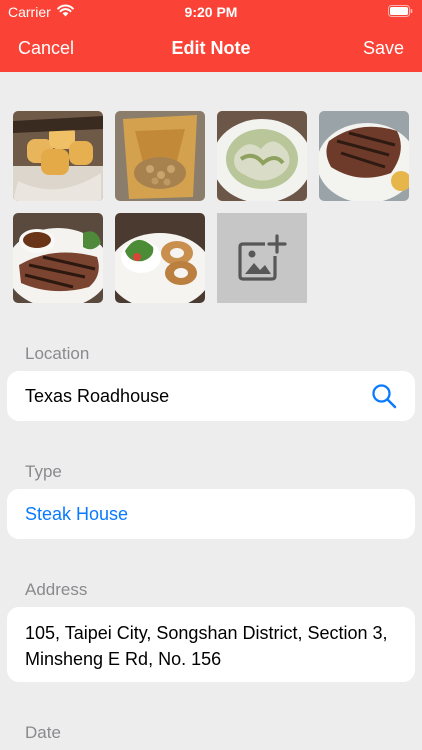 Image resolution: width=422 pixels, height=750 pixels. Describe the element at coordinates (160, 156) in the screenshot. I see `peanuts-basket-photo` at that location.